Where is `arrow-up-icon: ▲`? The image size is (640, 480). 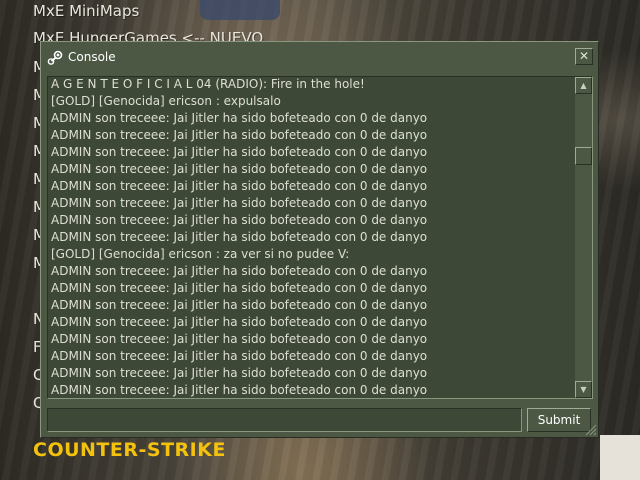 arrow-up-icon: ▲ is located at coordinates (583, 85).